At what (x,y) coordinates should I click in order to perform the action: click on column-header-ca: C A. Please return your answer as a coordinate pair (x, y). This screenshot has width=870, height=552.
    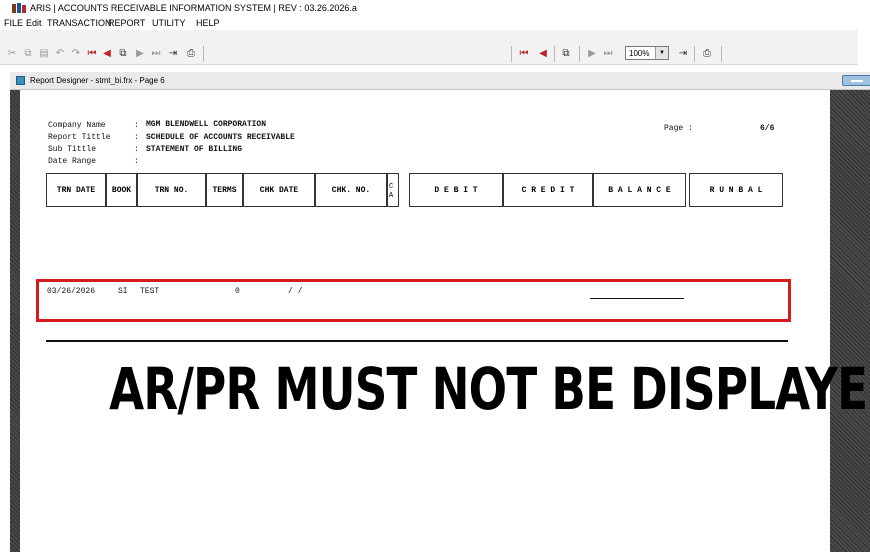
    Looking at the image, I should click on (393, 190).